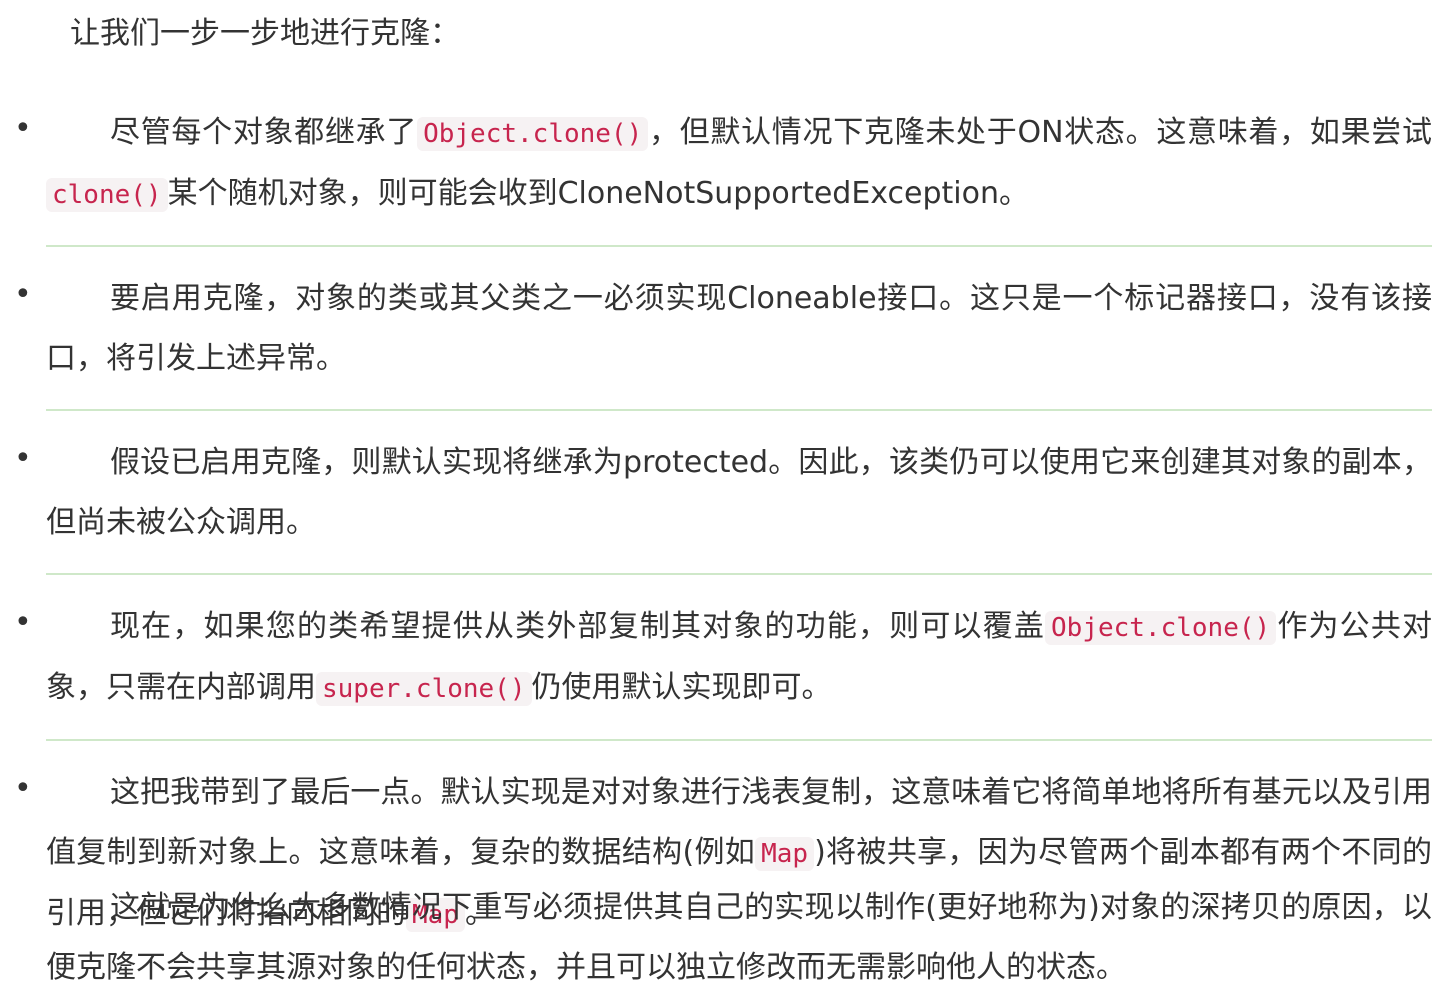 This screenshot has height=998, width=1456. What do you see at coordinates (785, 854) in the screenshot?
I see `inline-code: Map` at bounding box center [785, 854].